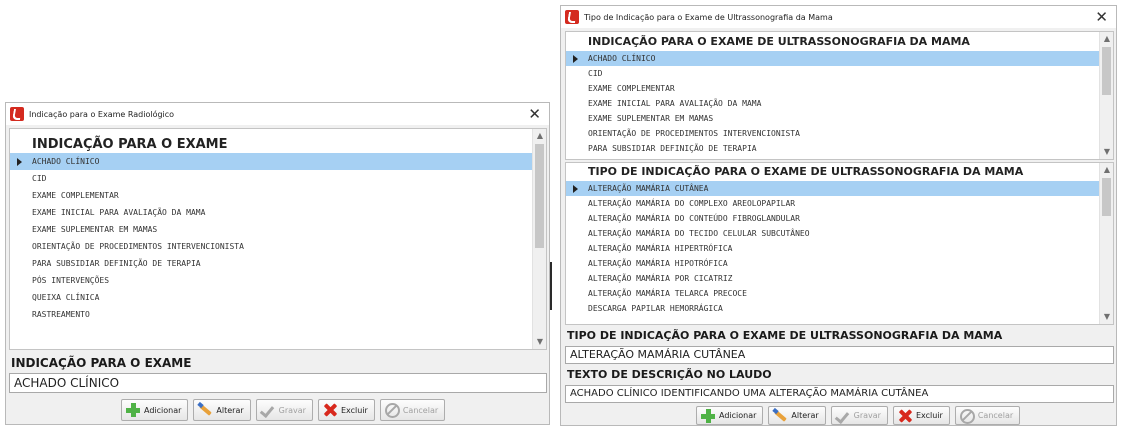 The width and height of the screenshot is (1121, 430). Describe the element at coordinates (130, 144) in the screenshot. I see `list-header: INDICAÇÃO PARA O EXAME` at that location.